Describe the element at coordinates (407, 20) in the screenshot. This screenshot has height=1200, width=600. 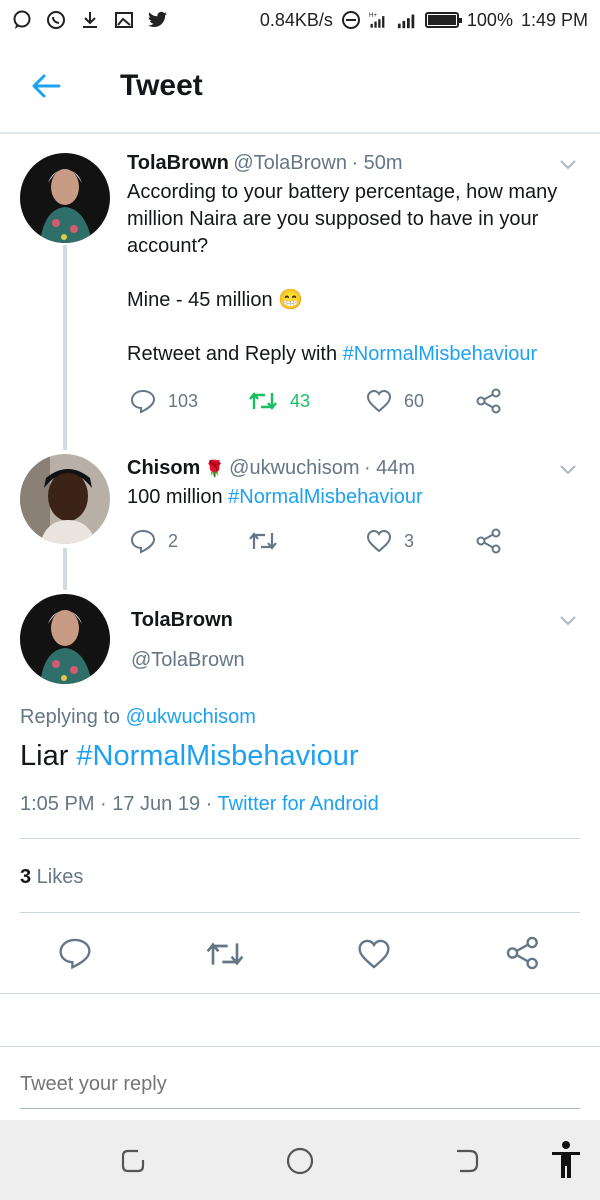
I see `signal-icon` at that location.